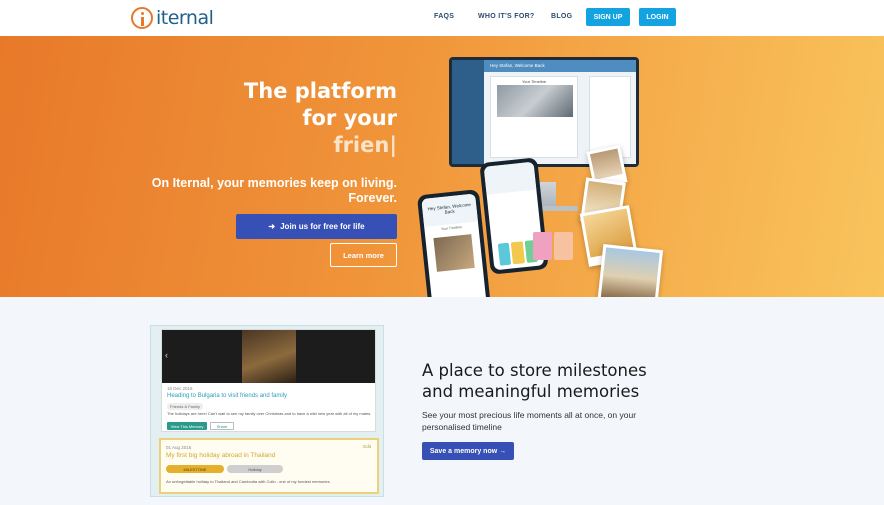 The height and width of the screenshot is (505, 884). Describe the element at coordinates (454, 253) in the screenshot. I see `phone-photo` at that location.